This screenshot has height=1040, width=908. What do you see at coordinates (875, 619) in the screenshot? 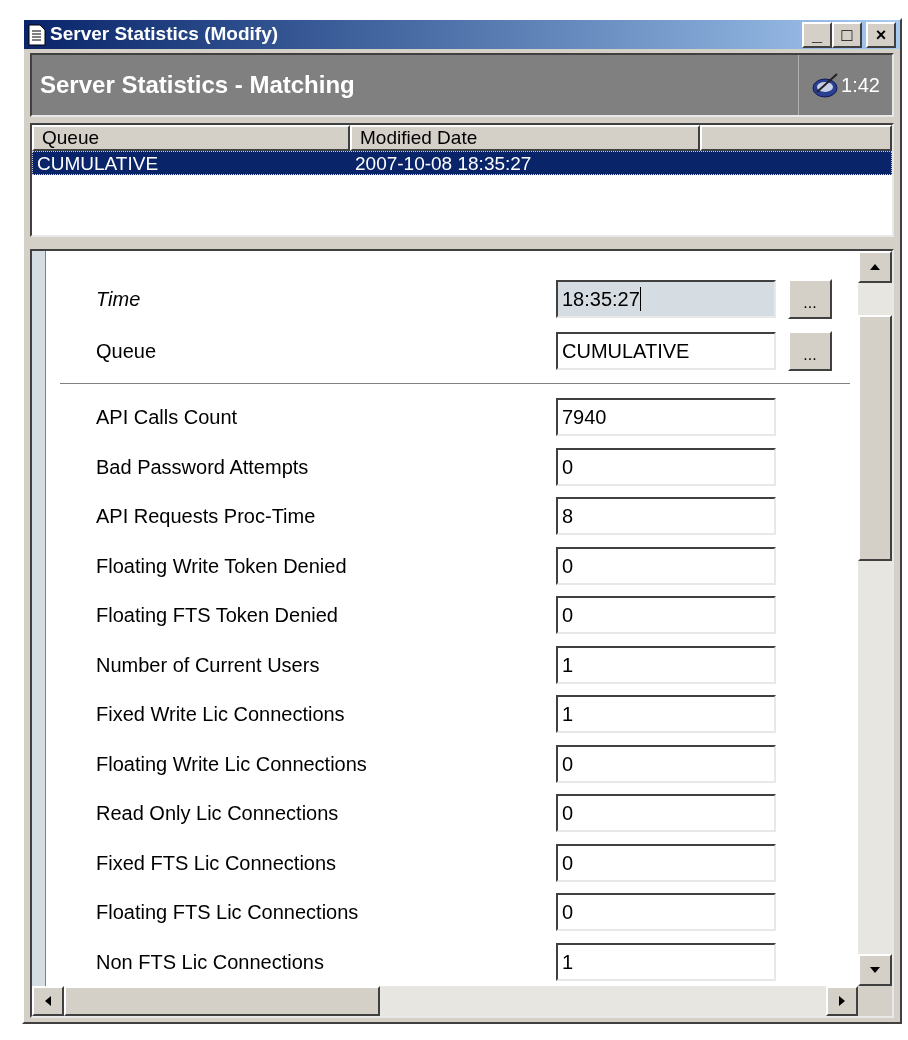
I see `vertical-scrollbar` at bounding box center [875, 619].